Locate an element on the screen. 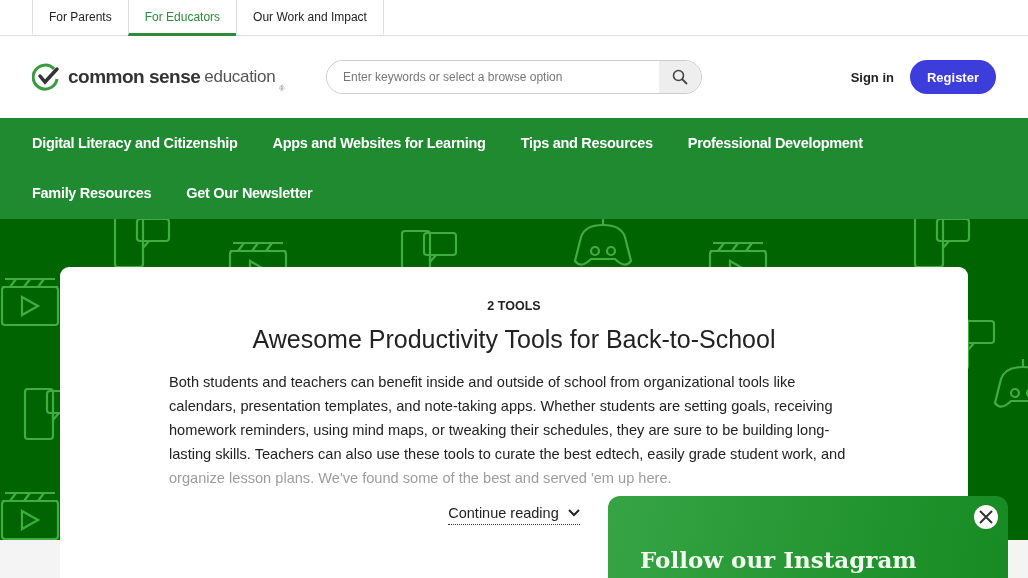 This screenshot has height=578, width=1028. close-icon is located at coordinates (986, 517).